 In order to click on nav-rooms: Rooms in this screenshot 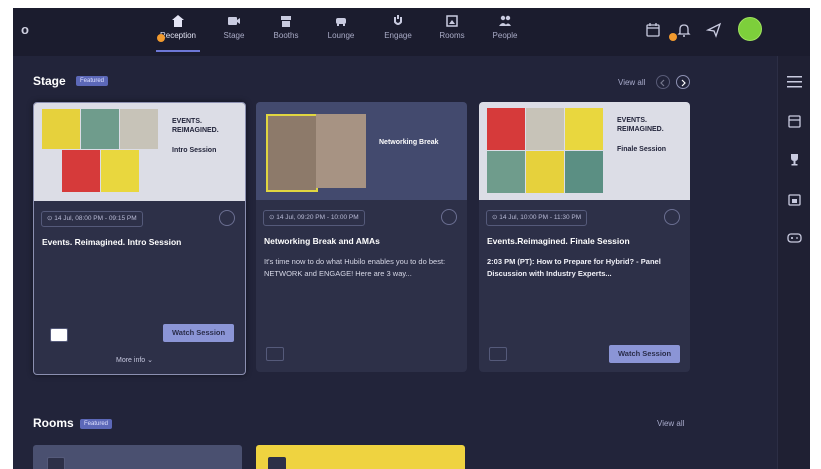, I will do `click(452, 34)`.